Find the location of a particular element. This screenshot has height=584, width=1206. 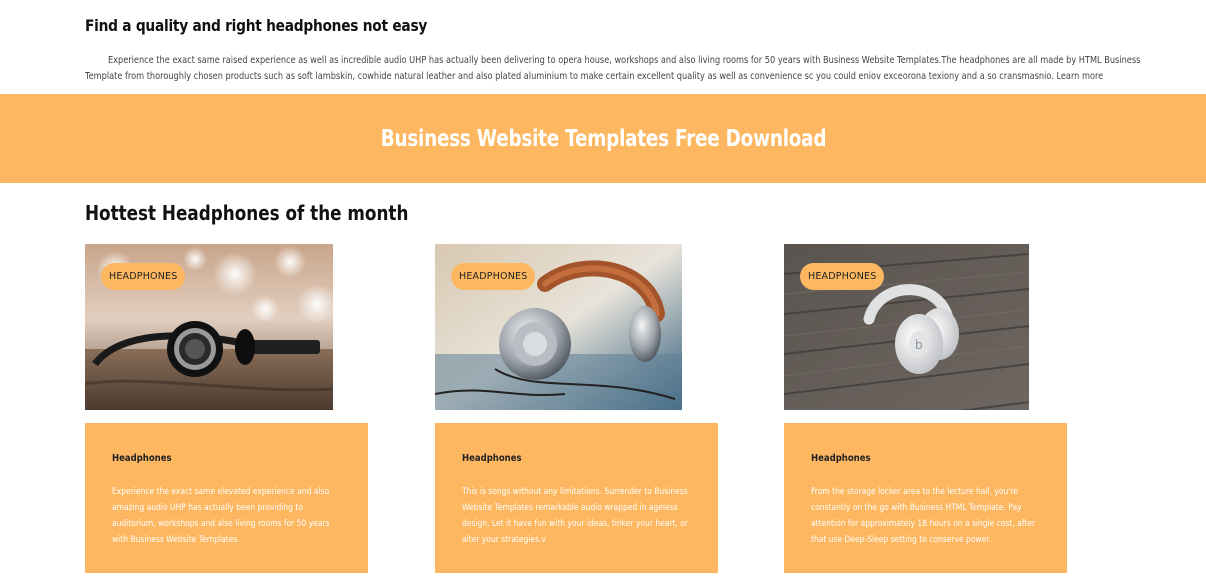

banner-title: Business Website Templates Free Download is located at coordinates (603, 139).